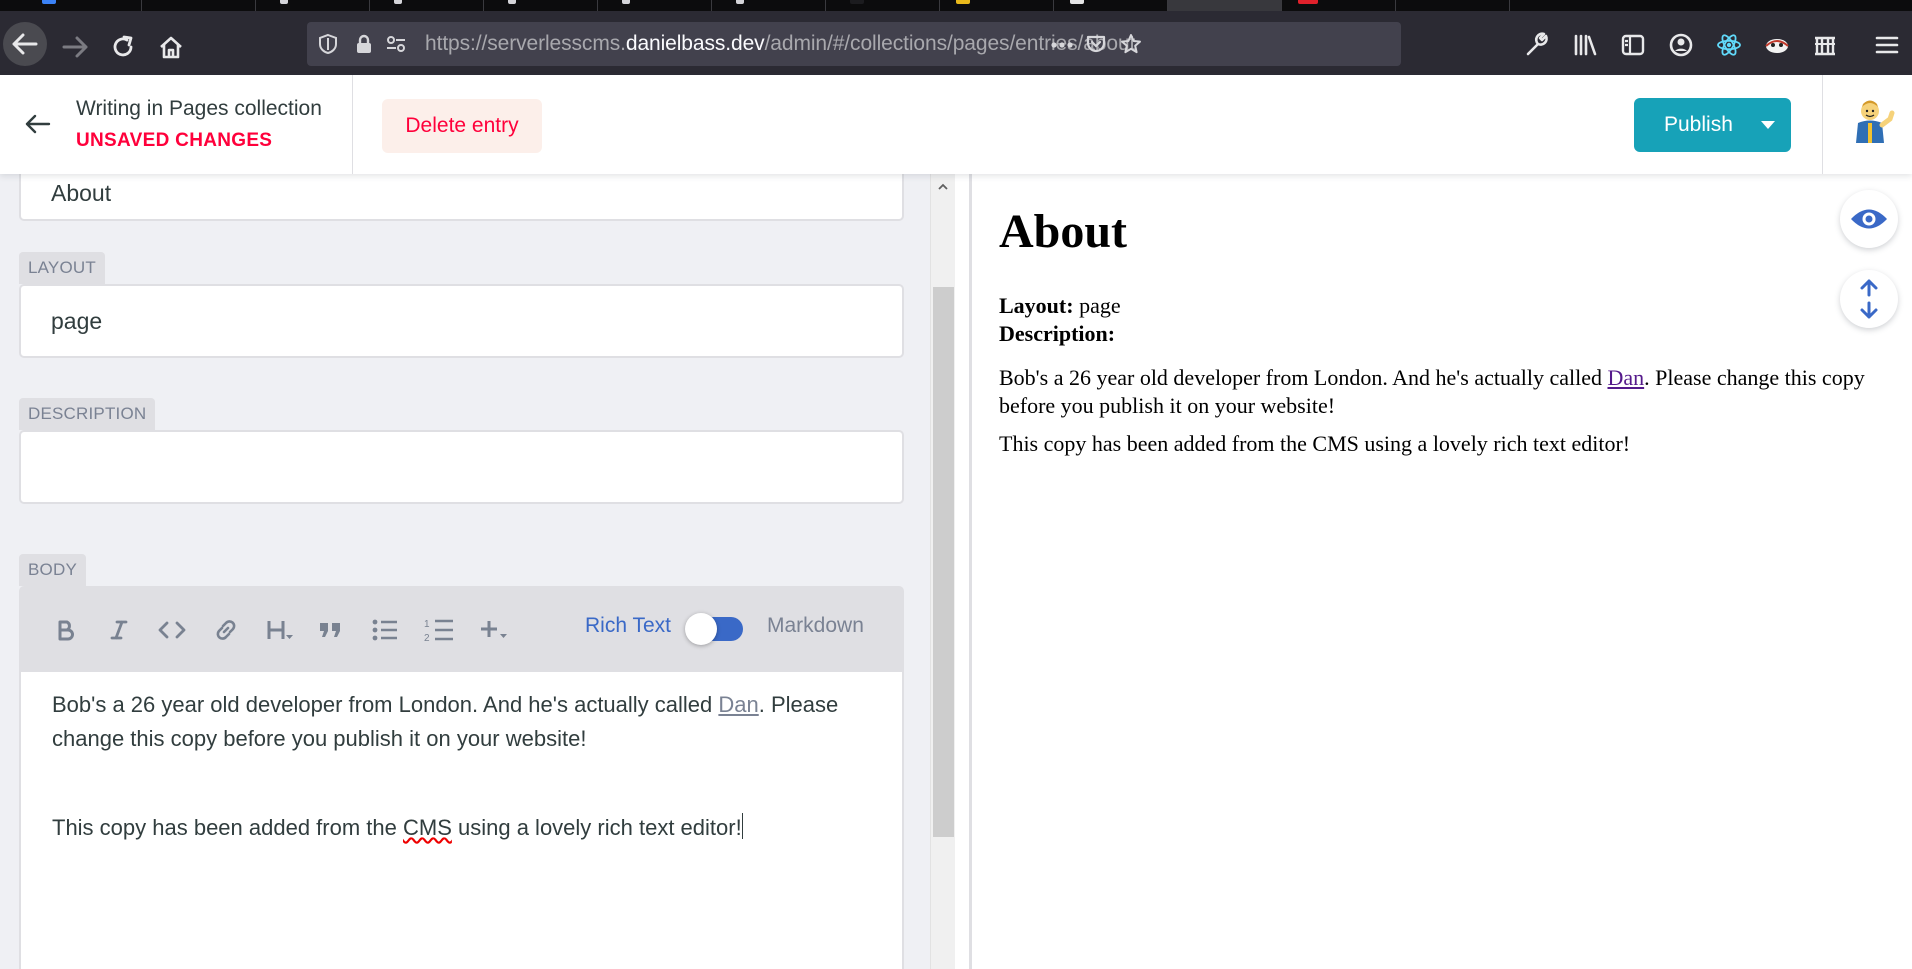 The image size is (1912, 969). What do you see at coordinates (1825, 45) in the screenshot?
I see `extension-grid-icon` at bounding box center [1825, 45].